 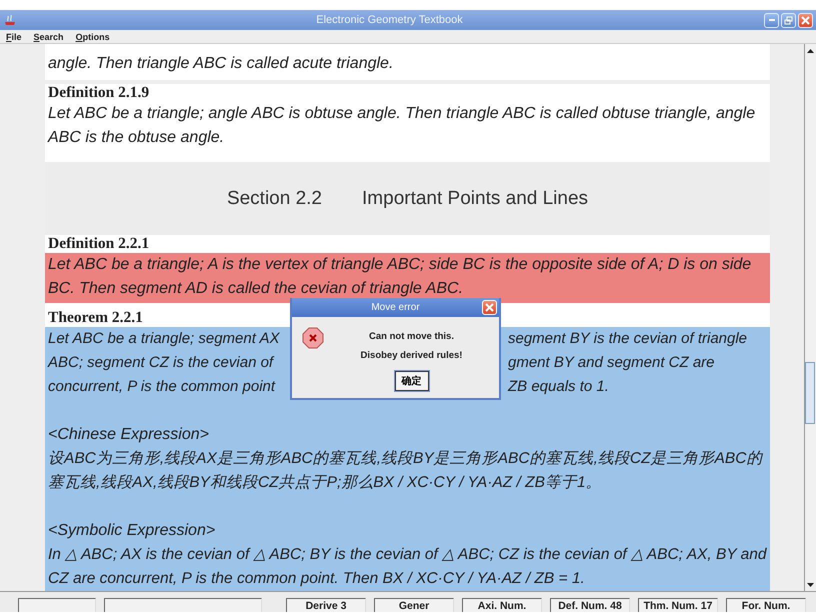 What do you see at coordinates (502, 605) in the screenshot?
I see `status-field: Axi. Num.` at bounding box center [502, 605].